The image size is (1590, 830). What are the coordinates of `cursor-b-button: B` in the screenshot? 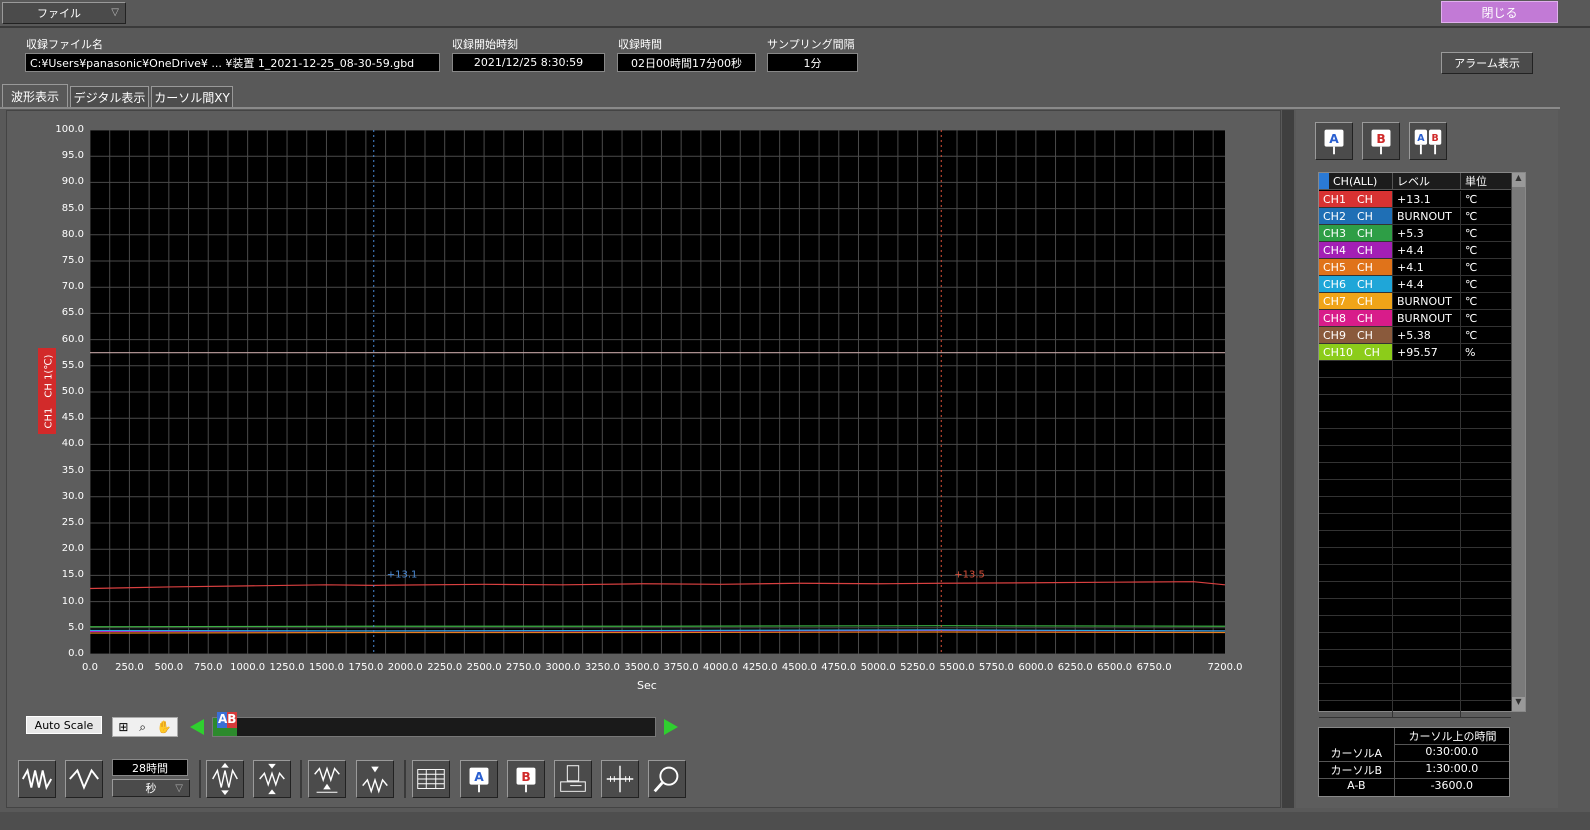 It's located at (1381, 141).